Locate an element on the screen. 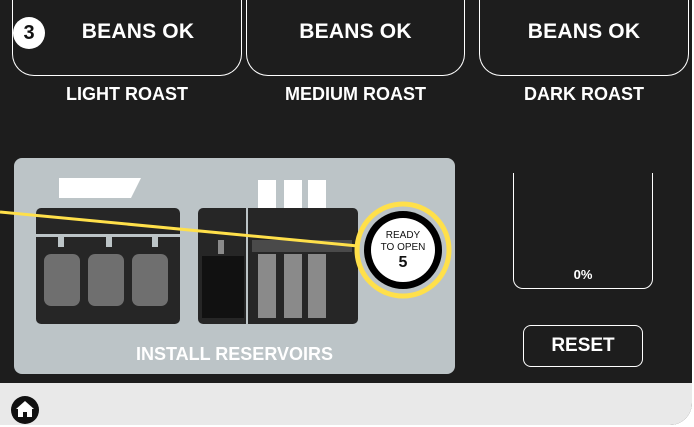 This screenshot has height=427, width=694. reservoir-top-band is located at coordinates (302, 246).